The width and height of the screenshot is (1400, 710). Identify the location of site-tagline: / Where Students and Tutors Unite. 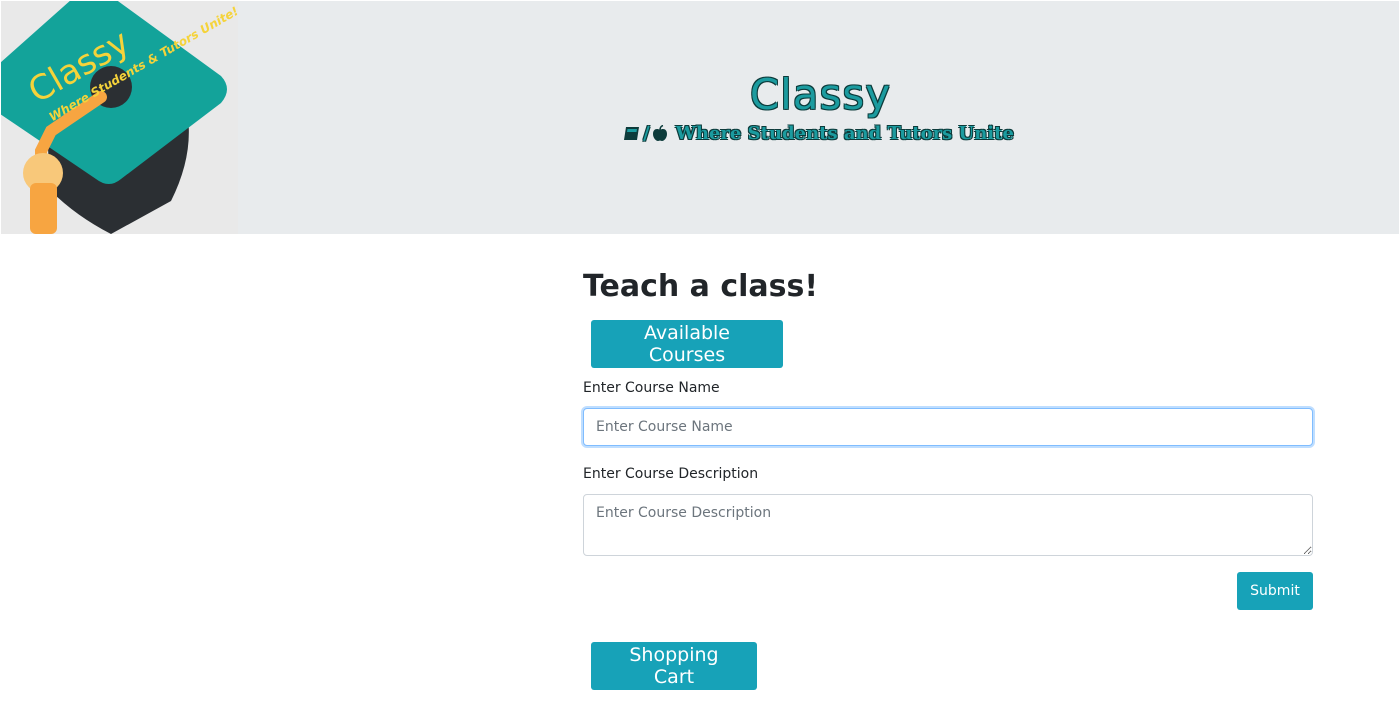
(818, 133).